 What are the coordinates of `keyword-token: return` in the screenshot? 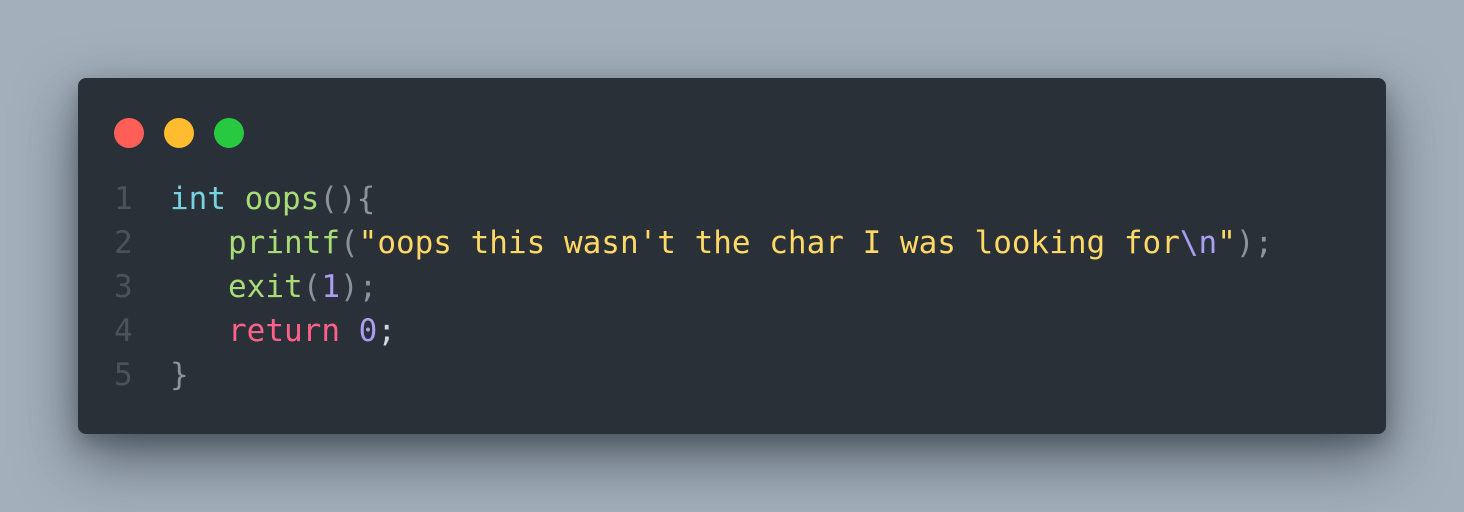 It's located at (284, 331).